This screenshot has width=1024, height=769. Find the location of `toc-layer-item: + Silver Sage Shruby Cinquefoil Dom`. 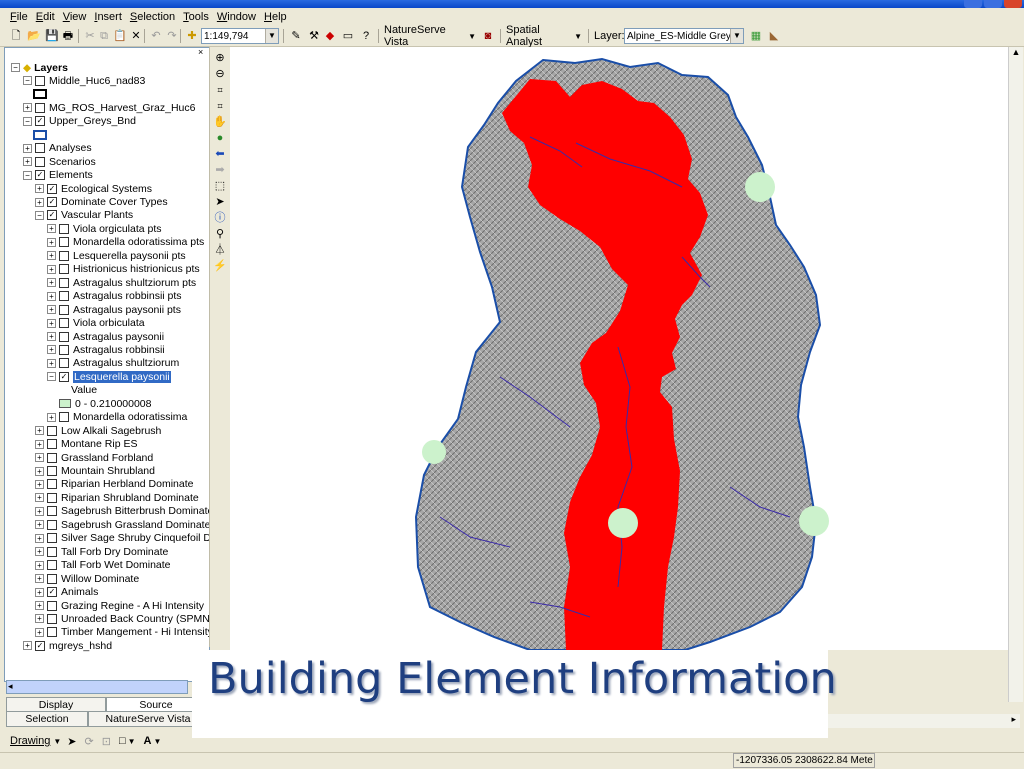

toc-layer-item: + Silver Sage Shruby Cinquefoil Dom is located at coordinates (122, 538).